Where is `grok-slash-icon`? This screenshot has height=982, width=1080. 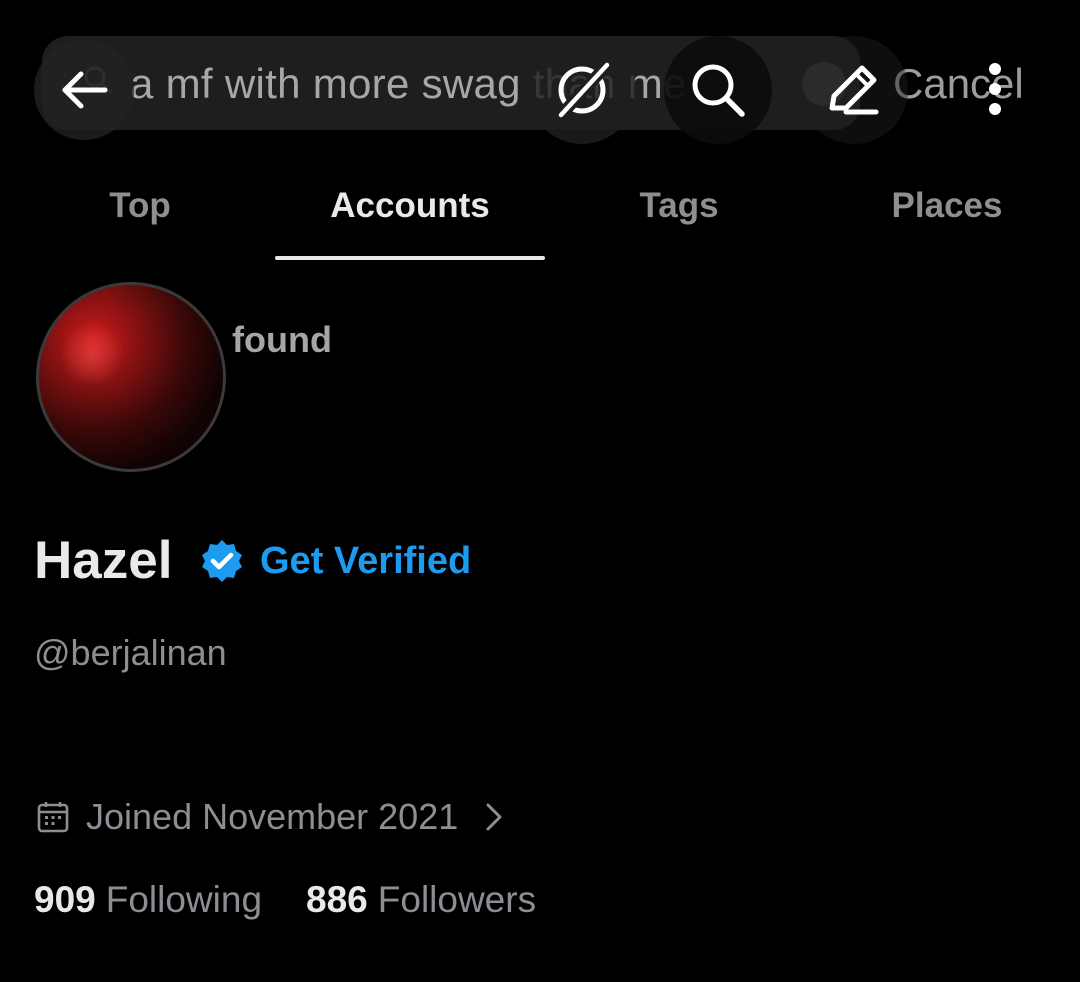 grok-slash-icon is located at coordinates (584, 90).